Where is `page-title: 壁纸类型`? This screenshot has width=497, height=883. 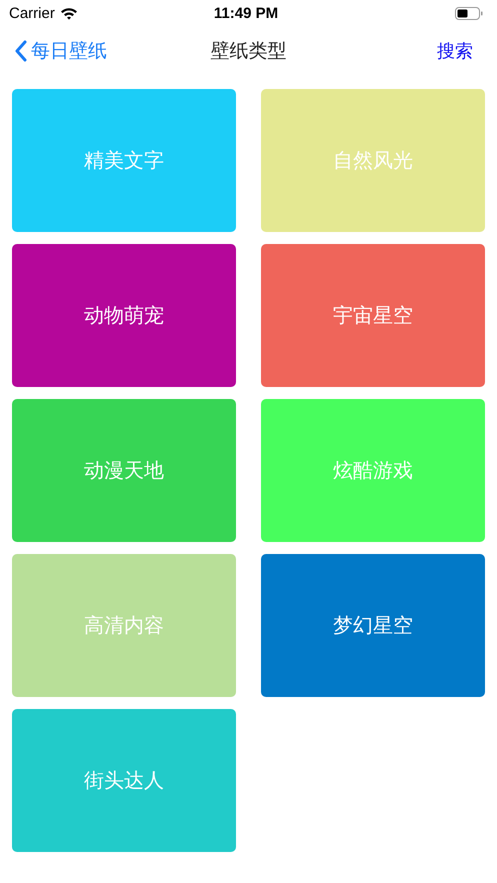
page-title: 壁纸类型 is located at coordinates (248, 51).